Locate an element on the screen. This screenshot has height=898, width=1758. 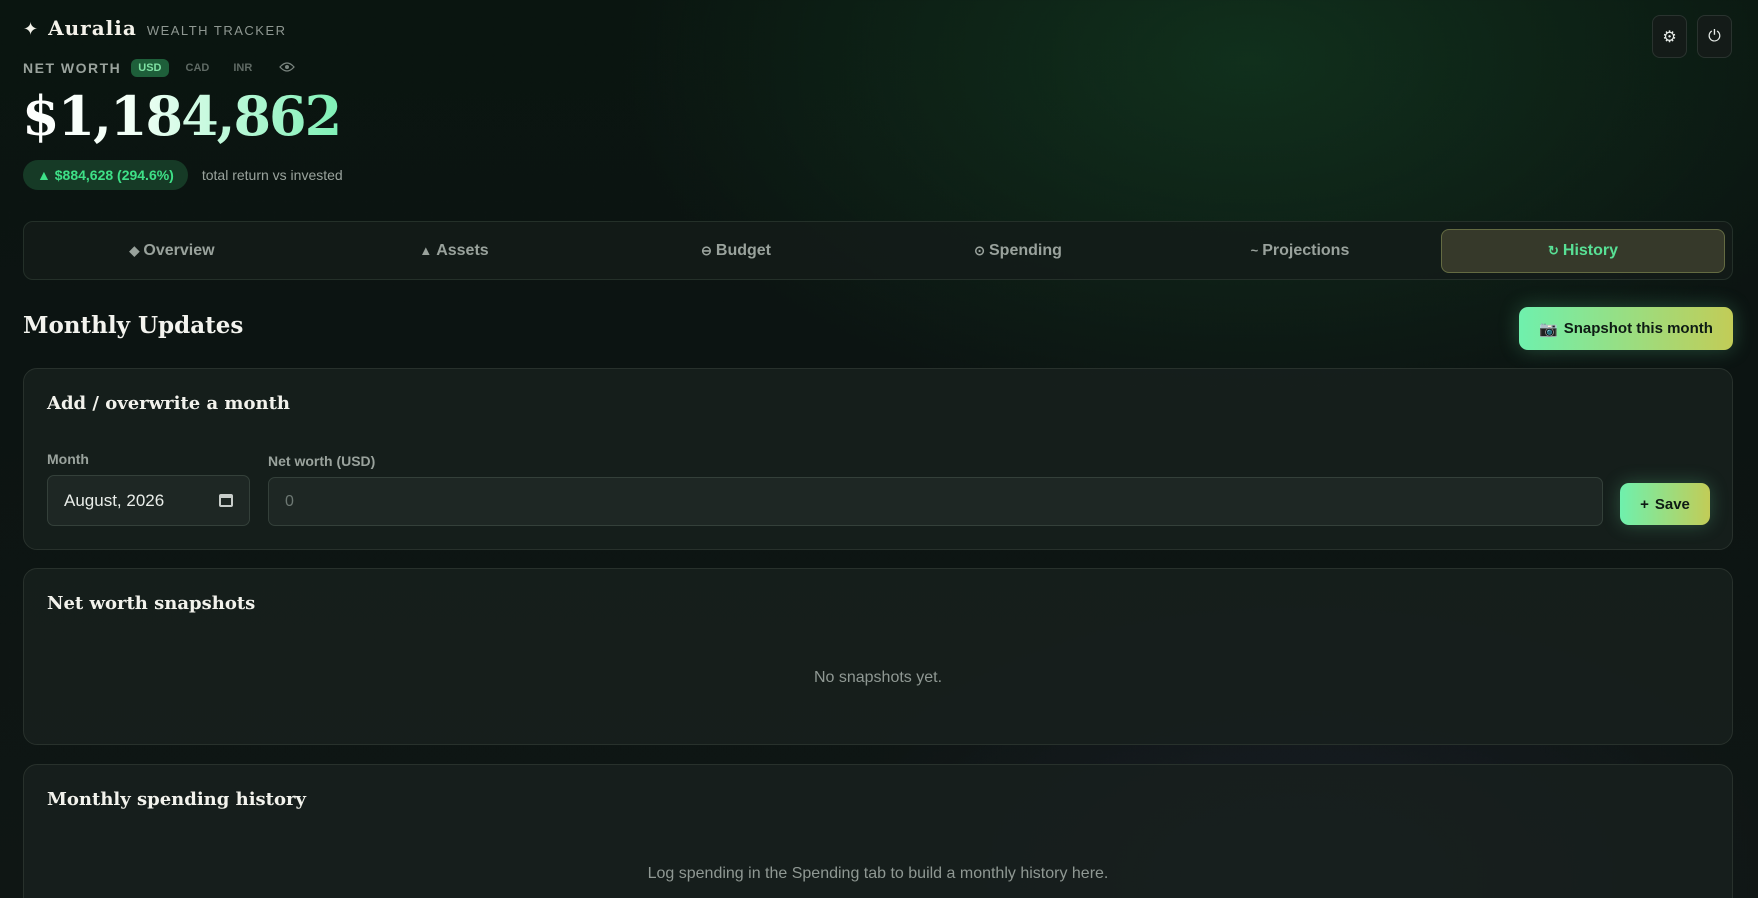
plus-icon: + is located at coordinates (1644, 504).